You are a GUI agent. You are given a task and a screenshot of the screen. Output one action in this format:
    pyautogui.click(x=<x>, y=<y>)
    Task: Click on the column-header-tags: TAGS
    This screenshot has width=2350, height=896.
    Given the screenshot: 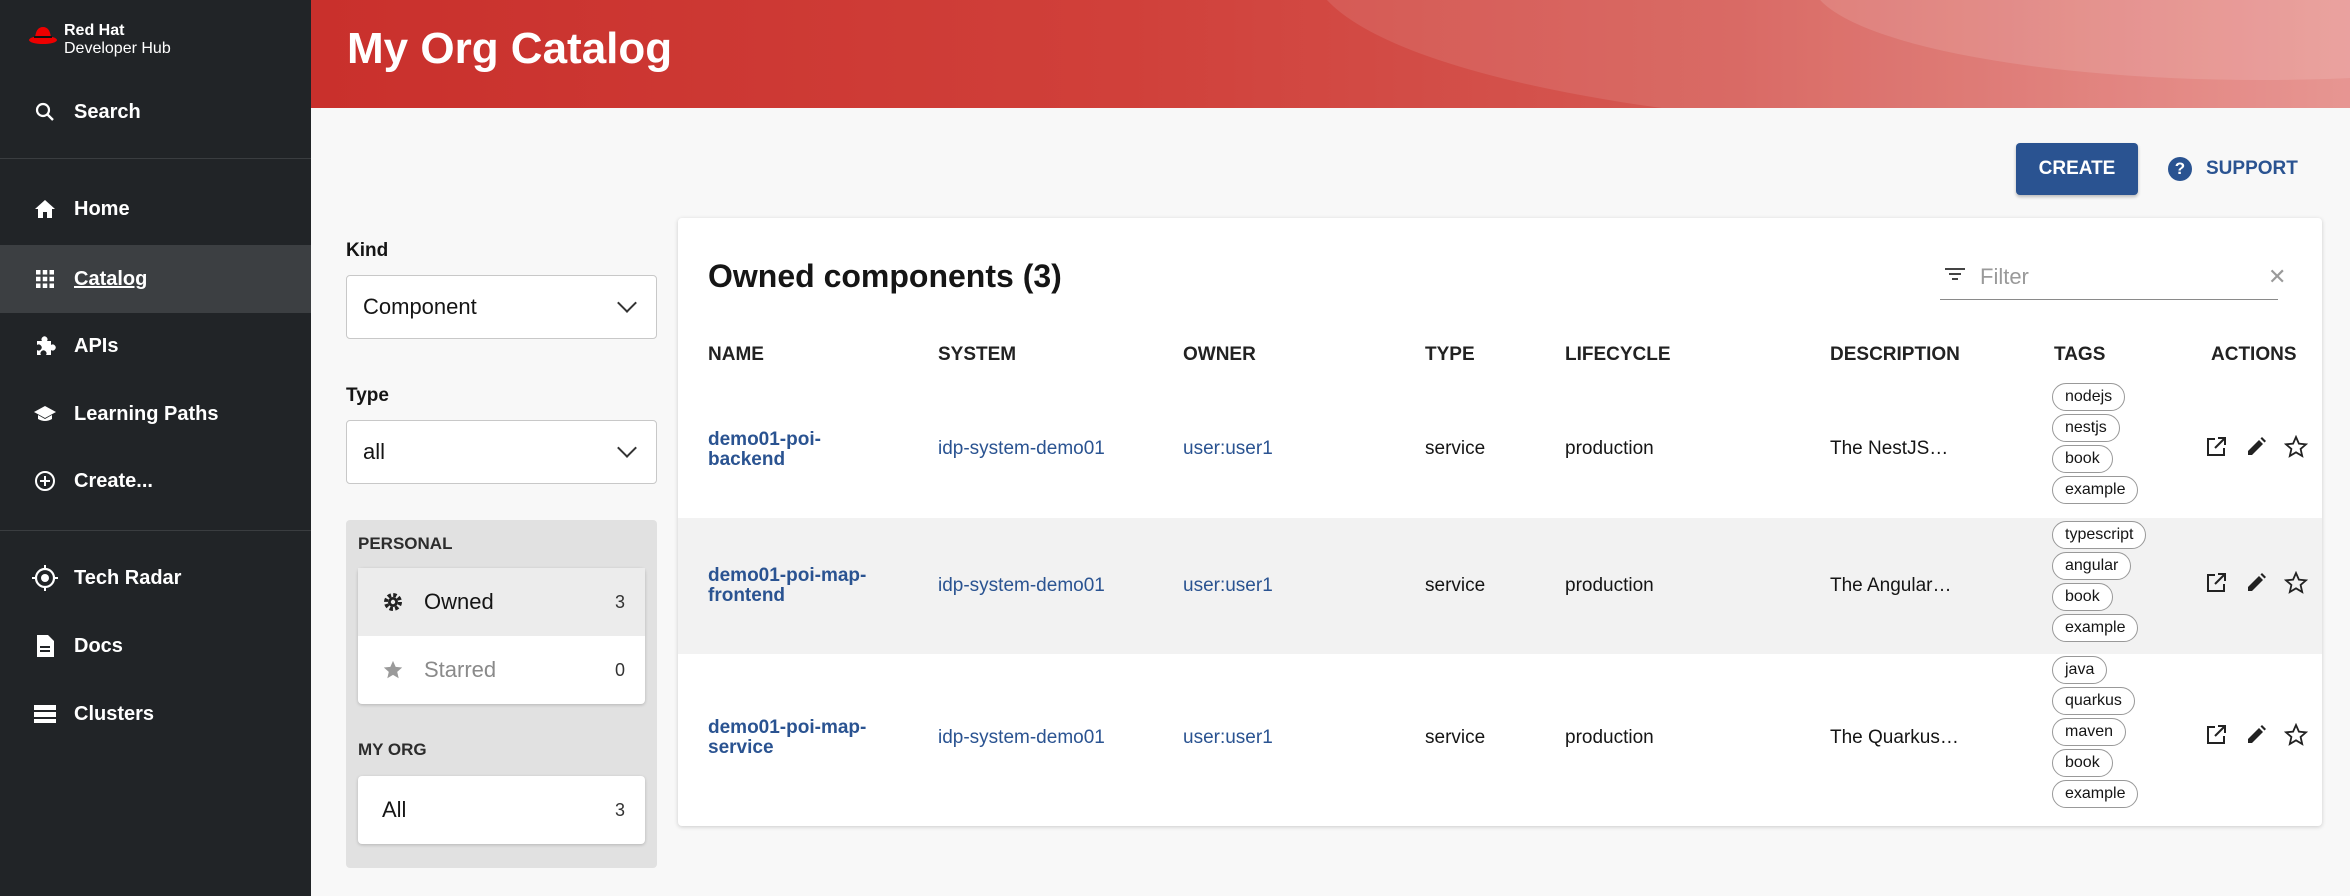 What is the action you would take?
    pyautogui.click(x=2080, y=354)
    